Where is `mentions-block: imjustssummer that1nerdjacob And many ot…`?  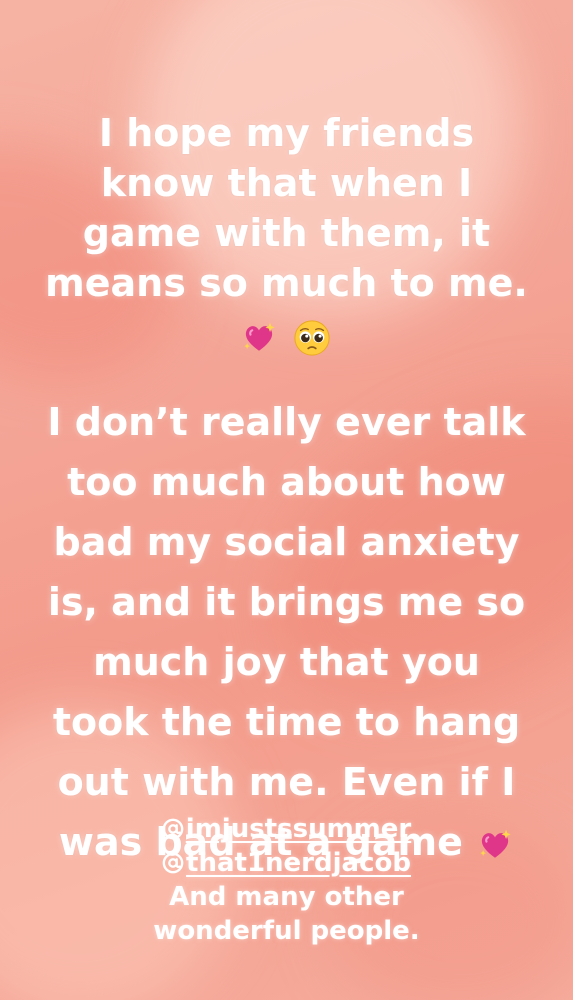 mentions-block: imjustssummer that1nerdjacob And many ot… is located at coordinates (286, 880).